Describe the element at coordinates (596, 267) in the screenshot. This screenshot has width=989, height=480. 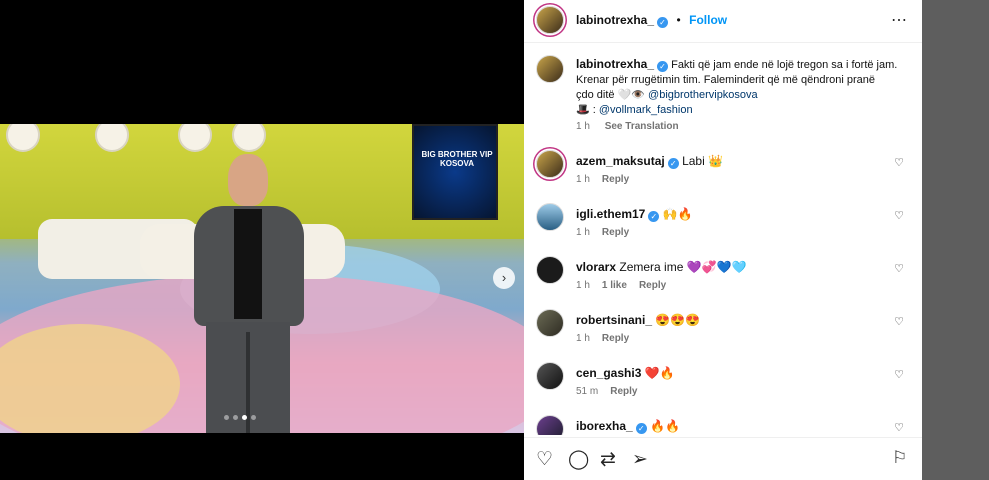
I see `comment-username: vlorarx` at that location.